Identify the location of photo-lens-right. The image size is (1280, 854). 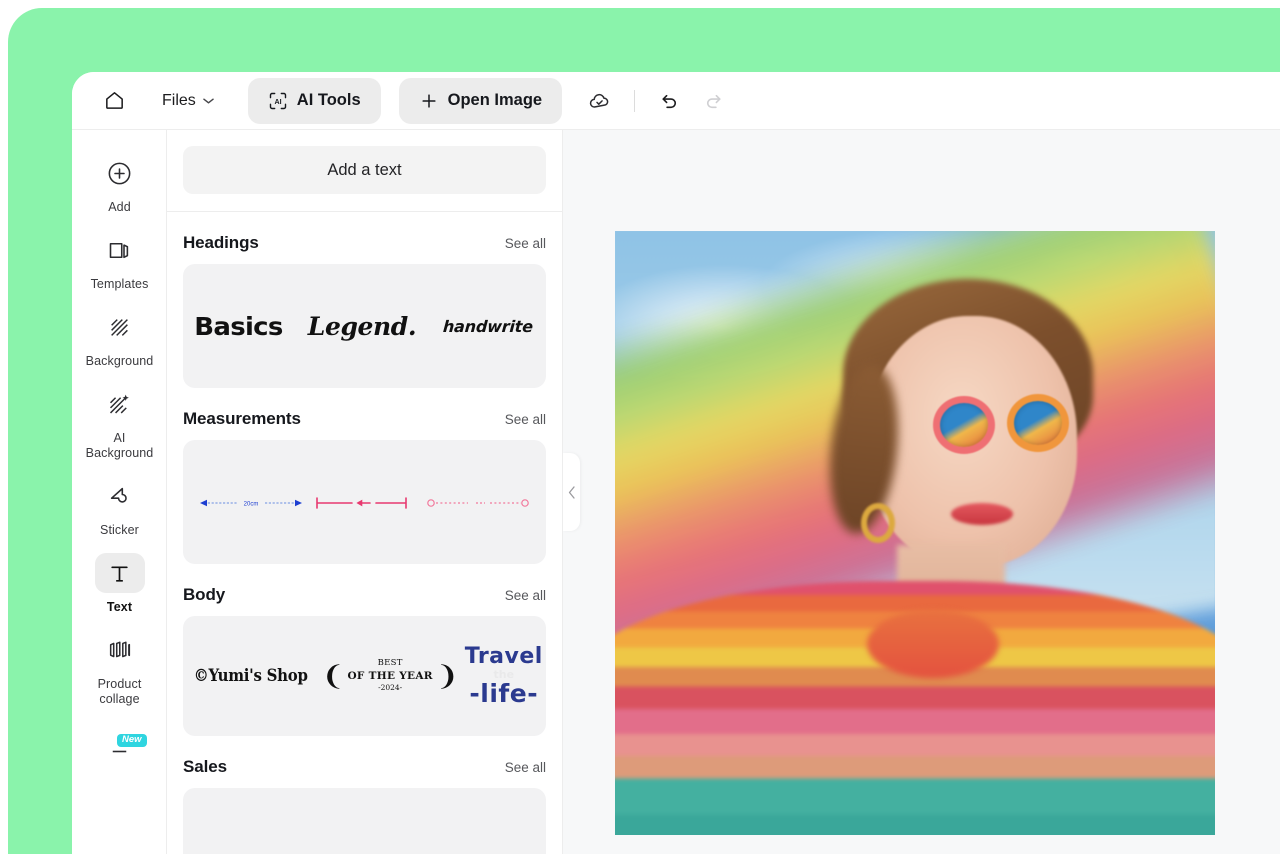
(1038, 423).